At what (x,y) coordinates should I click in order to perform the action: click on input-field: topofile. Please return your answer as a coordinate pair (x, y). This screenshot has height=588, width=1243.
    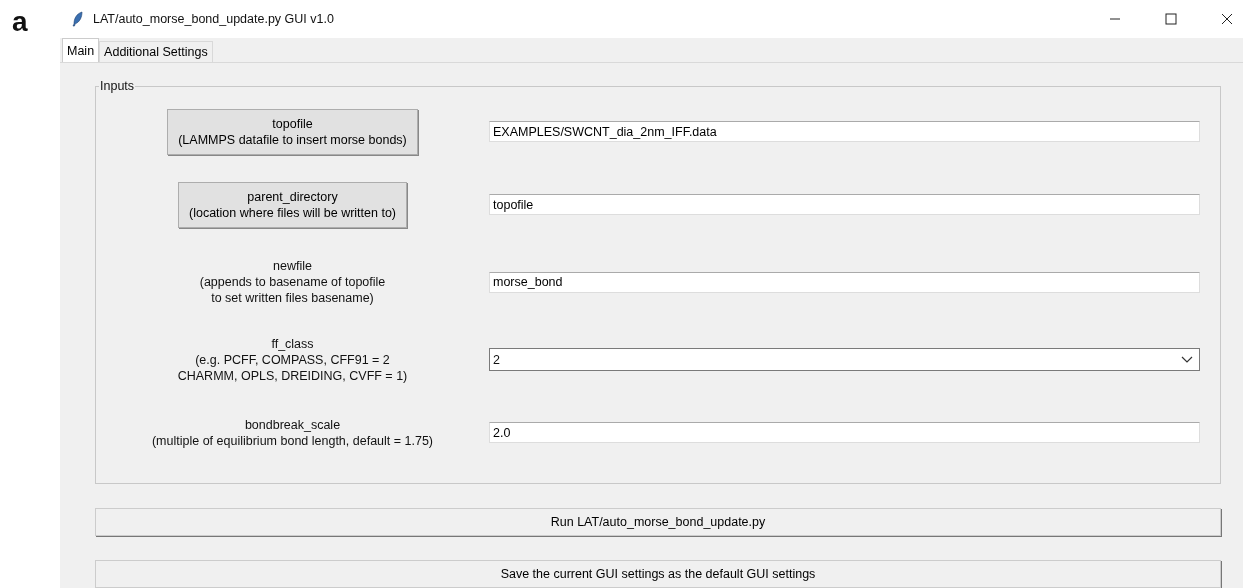
    Looking at the image, I should click on (844, 204).